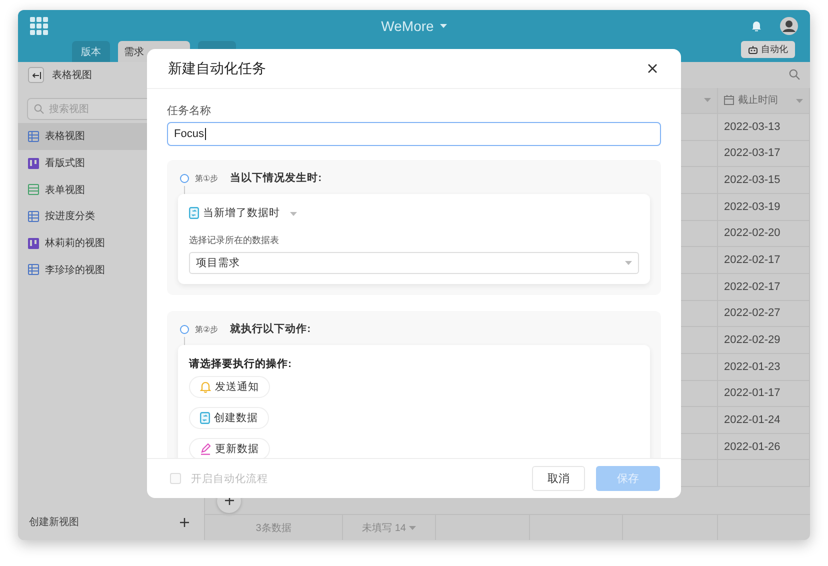 The width and height of the screenshot is (828, 566). I want to click on add-view-icon, so click(184, 522).